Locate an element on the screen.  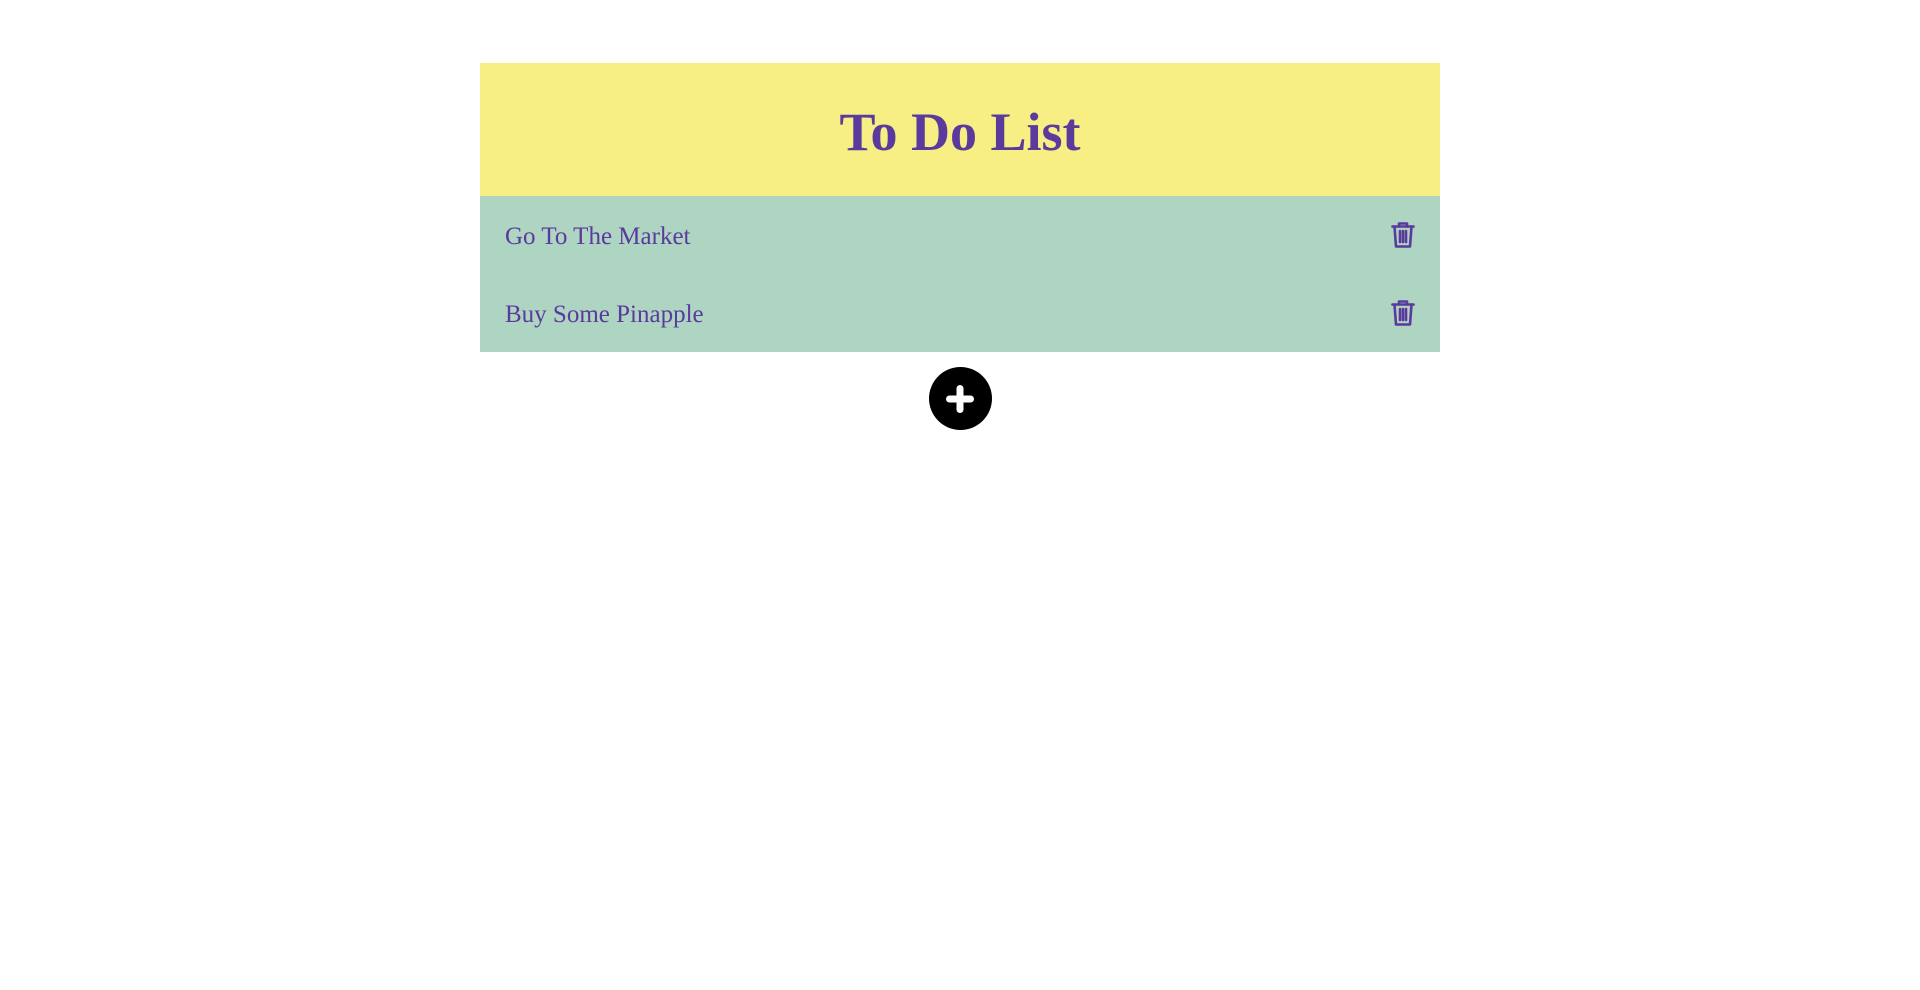
add-button is located at coordinates (960, 398).